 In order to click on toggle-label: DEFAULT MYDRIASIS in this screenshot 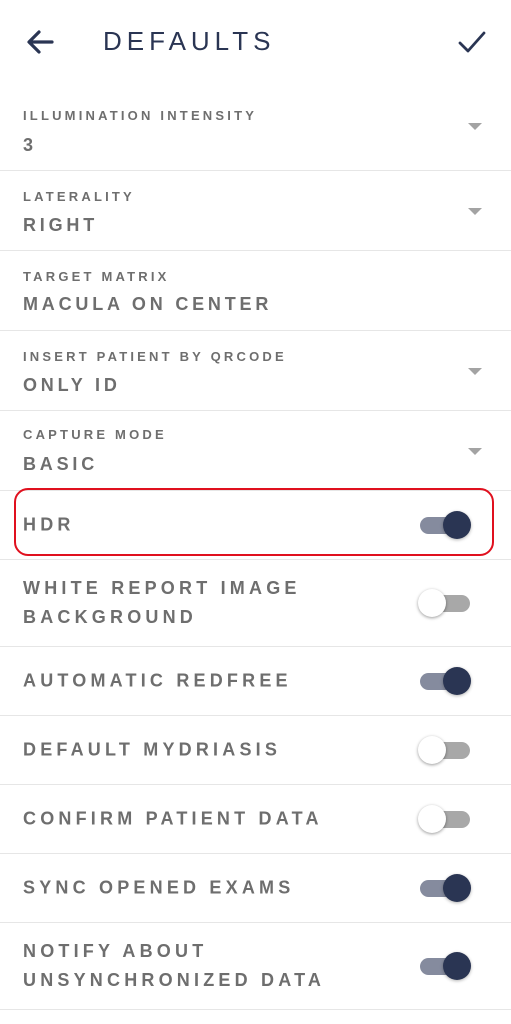, I will do `click(152, 749)`.